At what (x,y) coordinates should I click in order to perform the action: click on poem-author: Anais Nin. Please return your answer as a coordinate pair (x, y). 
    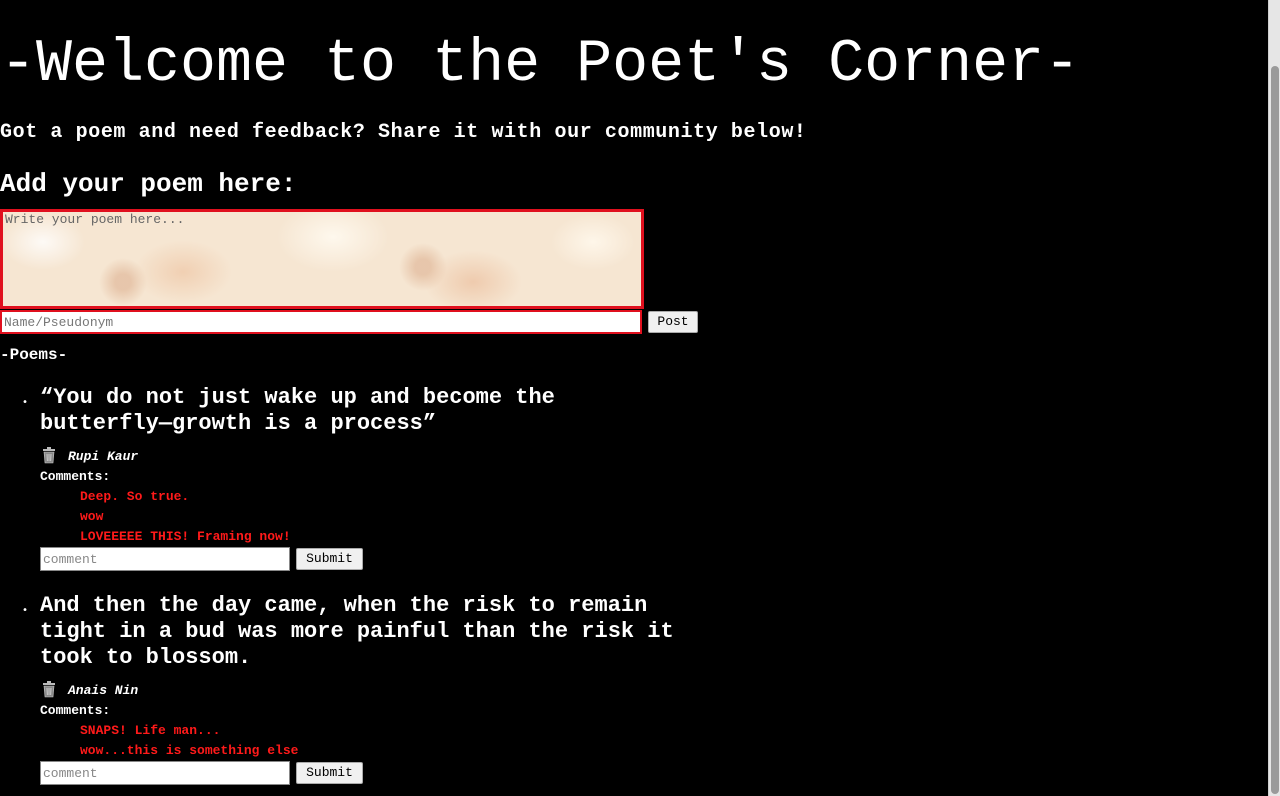
    Looking at the image, I should click on (103, 690).